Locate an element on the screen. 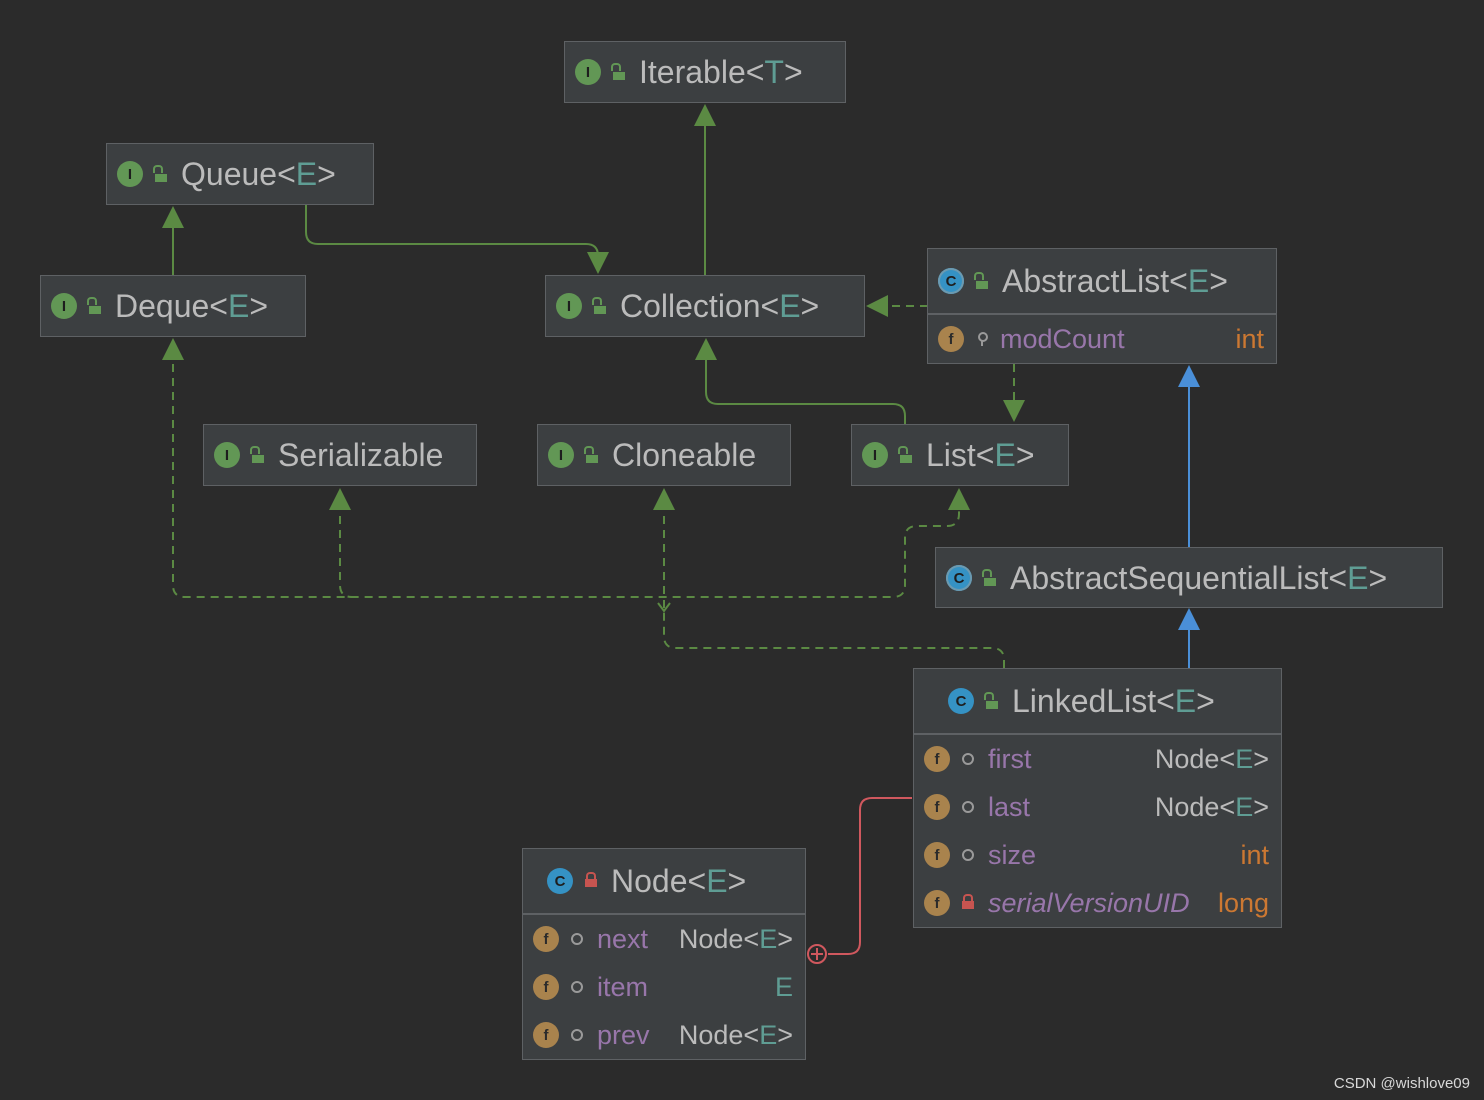 This screenshot has height=1100, width=1484. field-type: E is located at coordinates (783, 986).